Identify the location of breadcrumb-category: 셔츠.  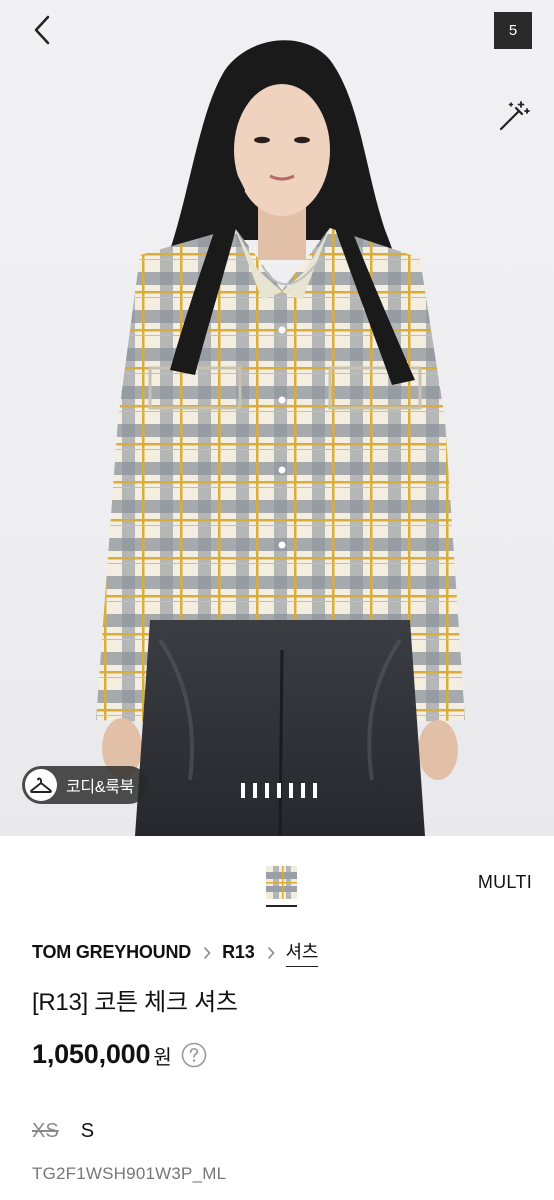
(301, 952).